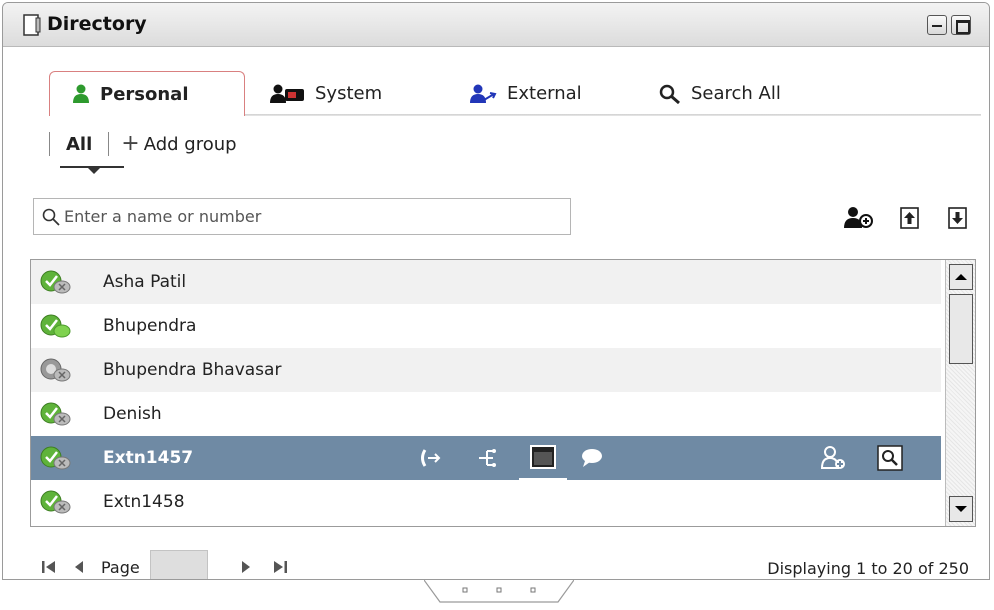  What do you see at coordinates (246, 567) in the screenshot?
I see `next-page-icon` at bounding box center [246, 567].